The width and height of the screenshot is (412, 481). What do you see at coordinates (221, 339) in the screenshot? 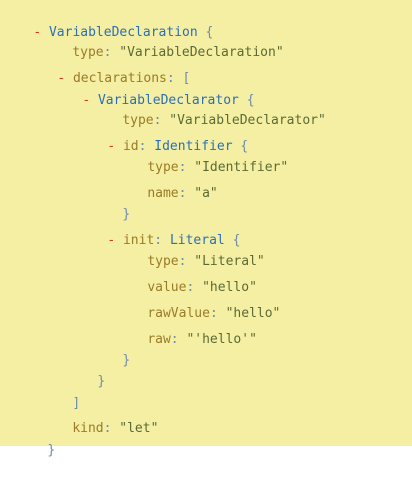
I see `property-value: "'hello'"` at bounding box center [221, 339].